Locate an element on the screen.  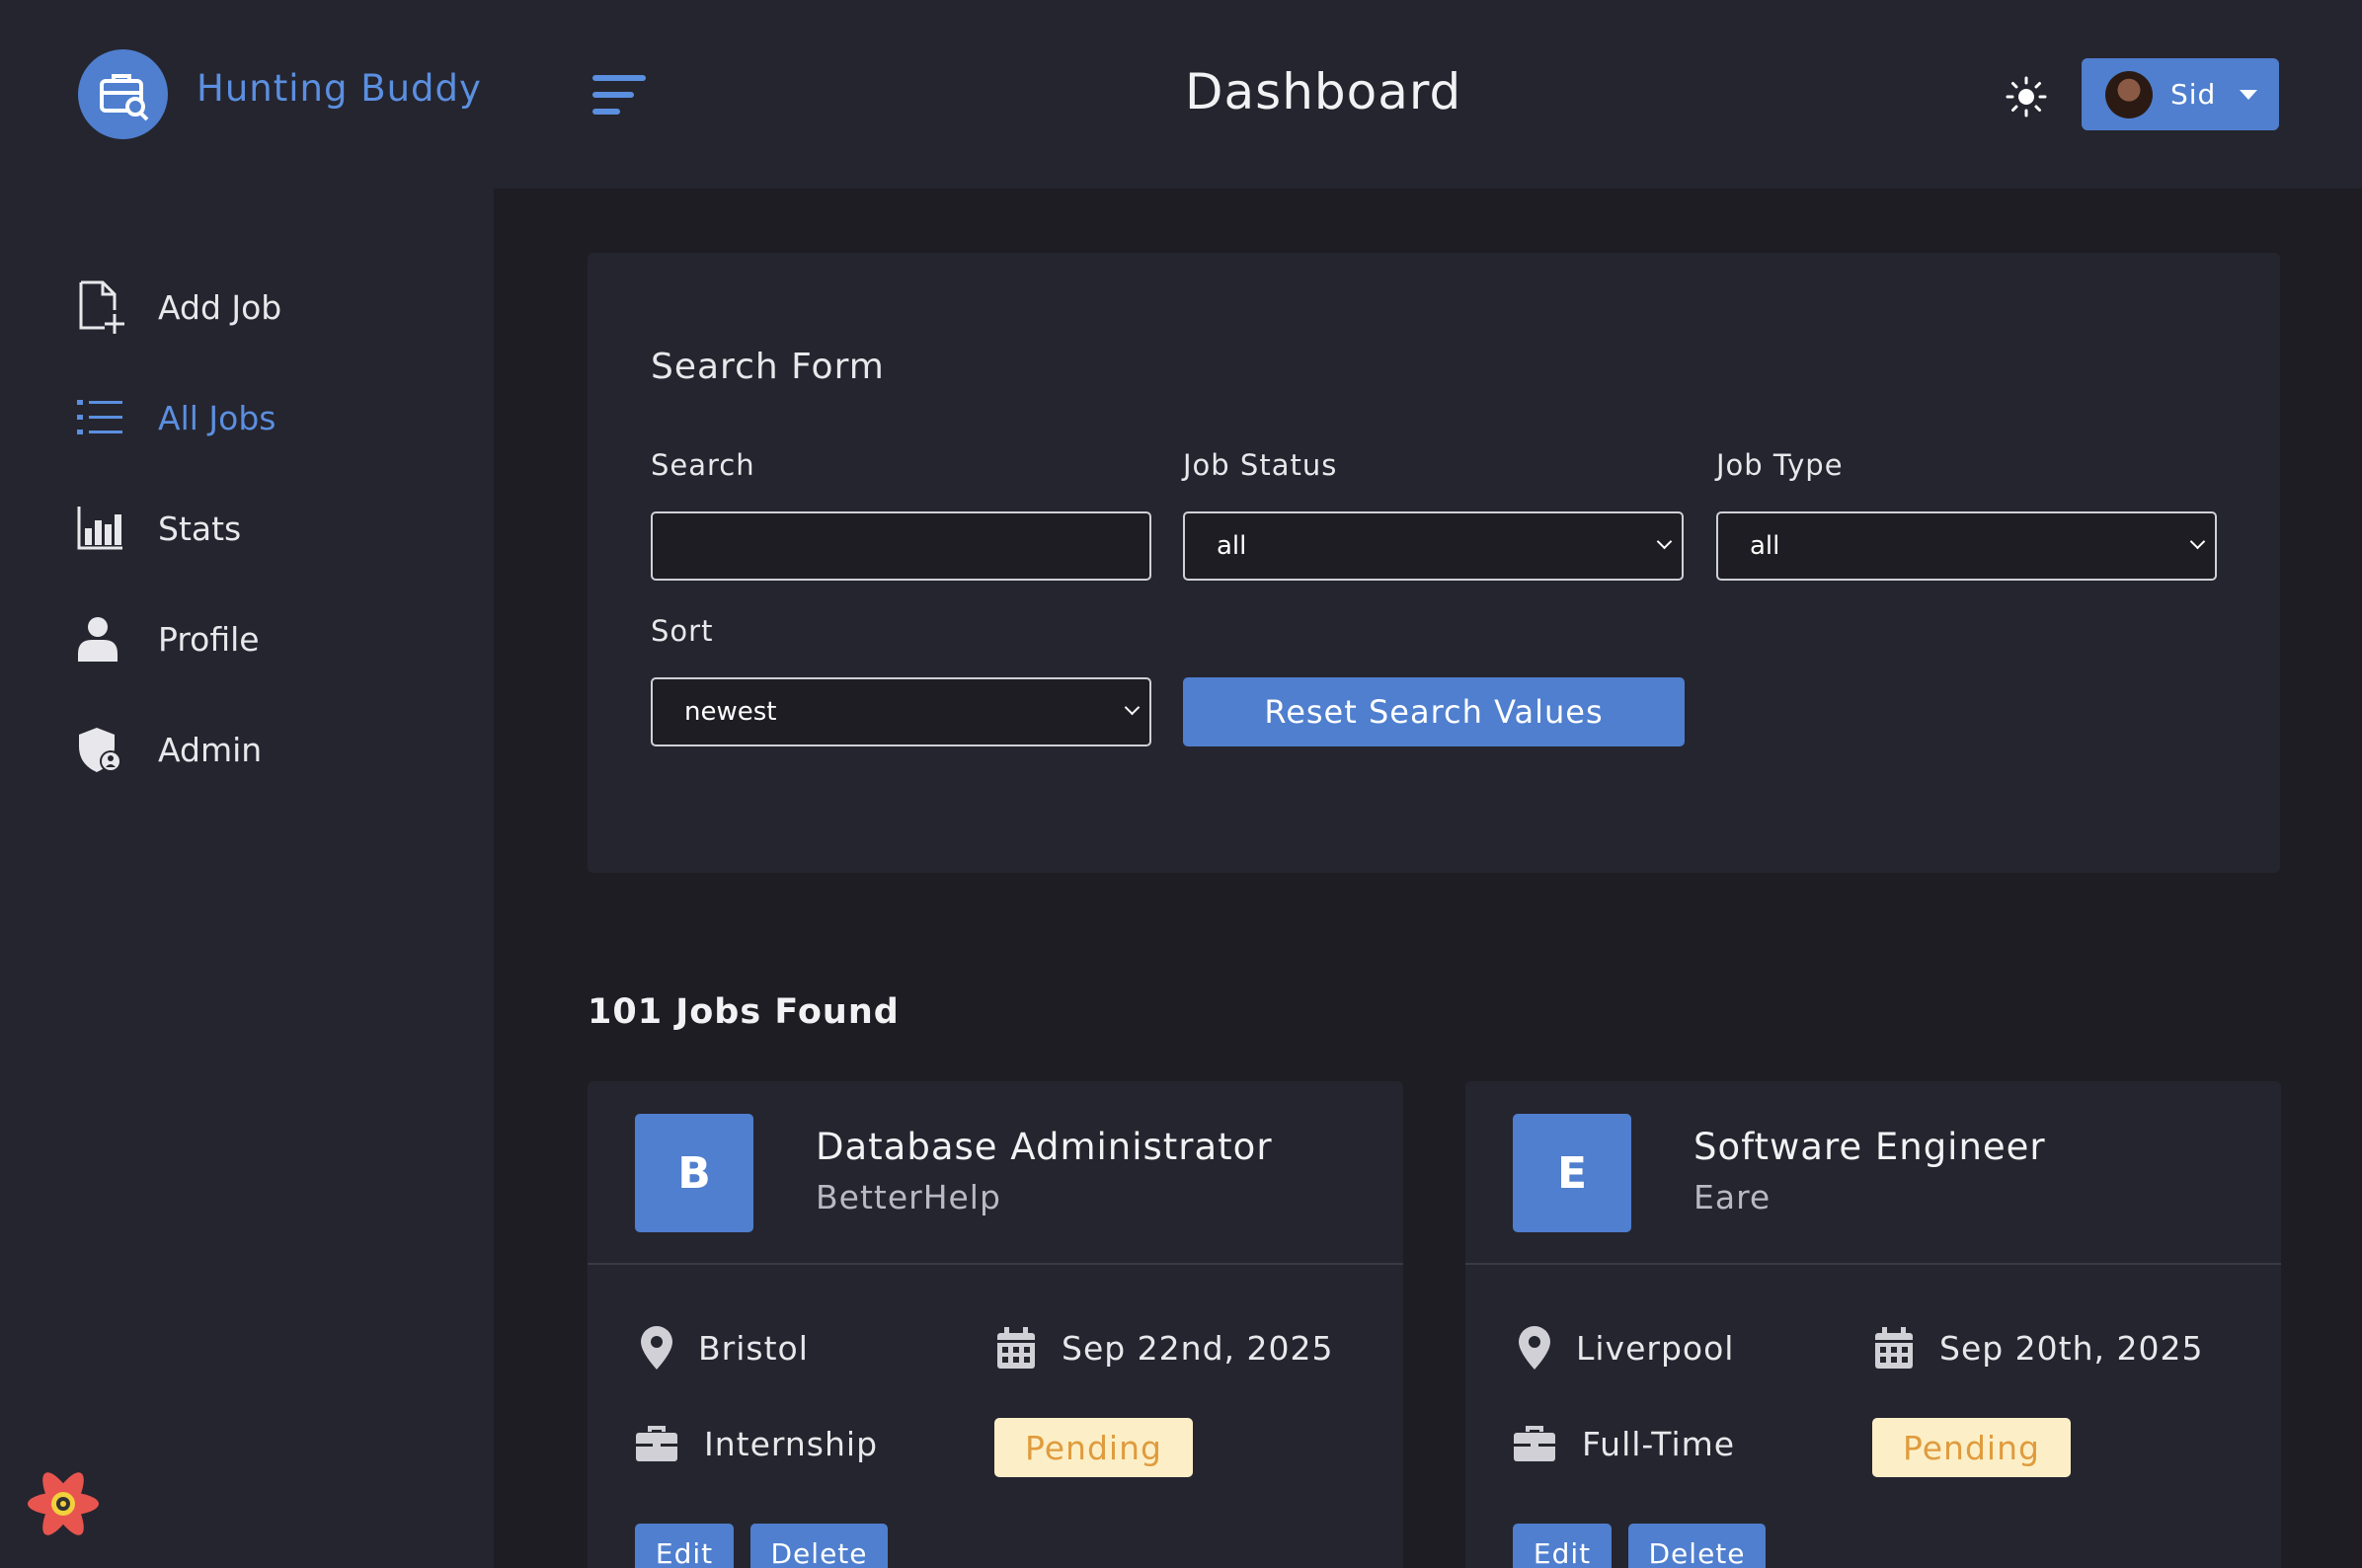
job-location: Bristol is located at coordinates (722, 1348).